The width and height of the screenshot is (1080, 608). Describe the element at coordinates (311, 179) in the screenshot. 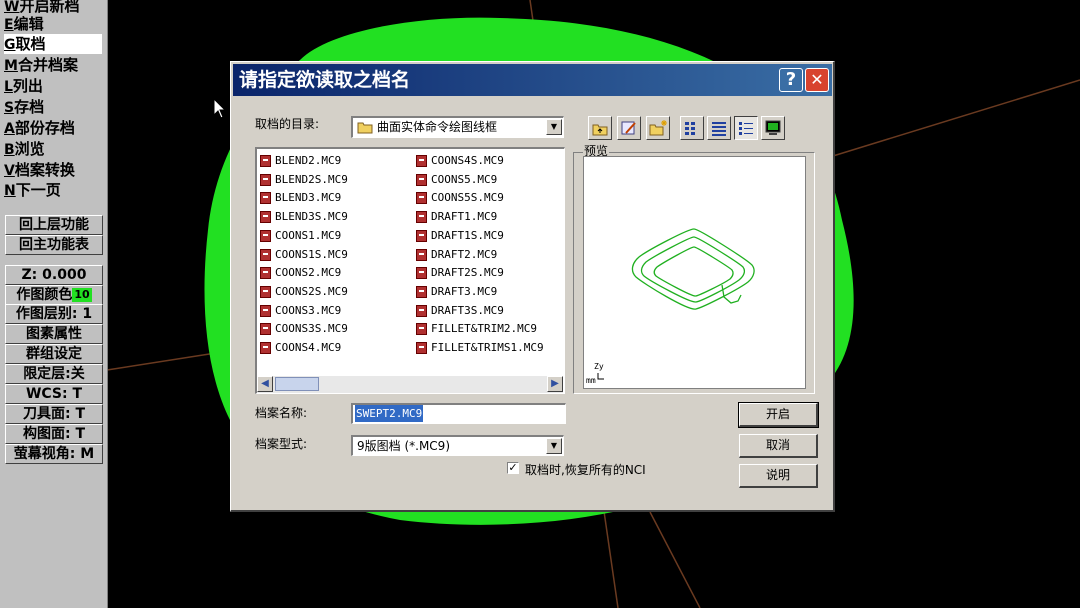

I see `file-name: BLEND2S.MC9` at that location.